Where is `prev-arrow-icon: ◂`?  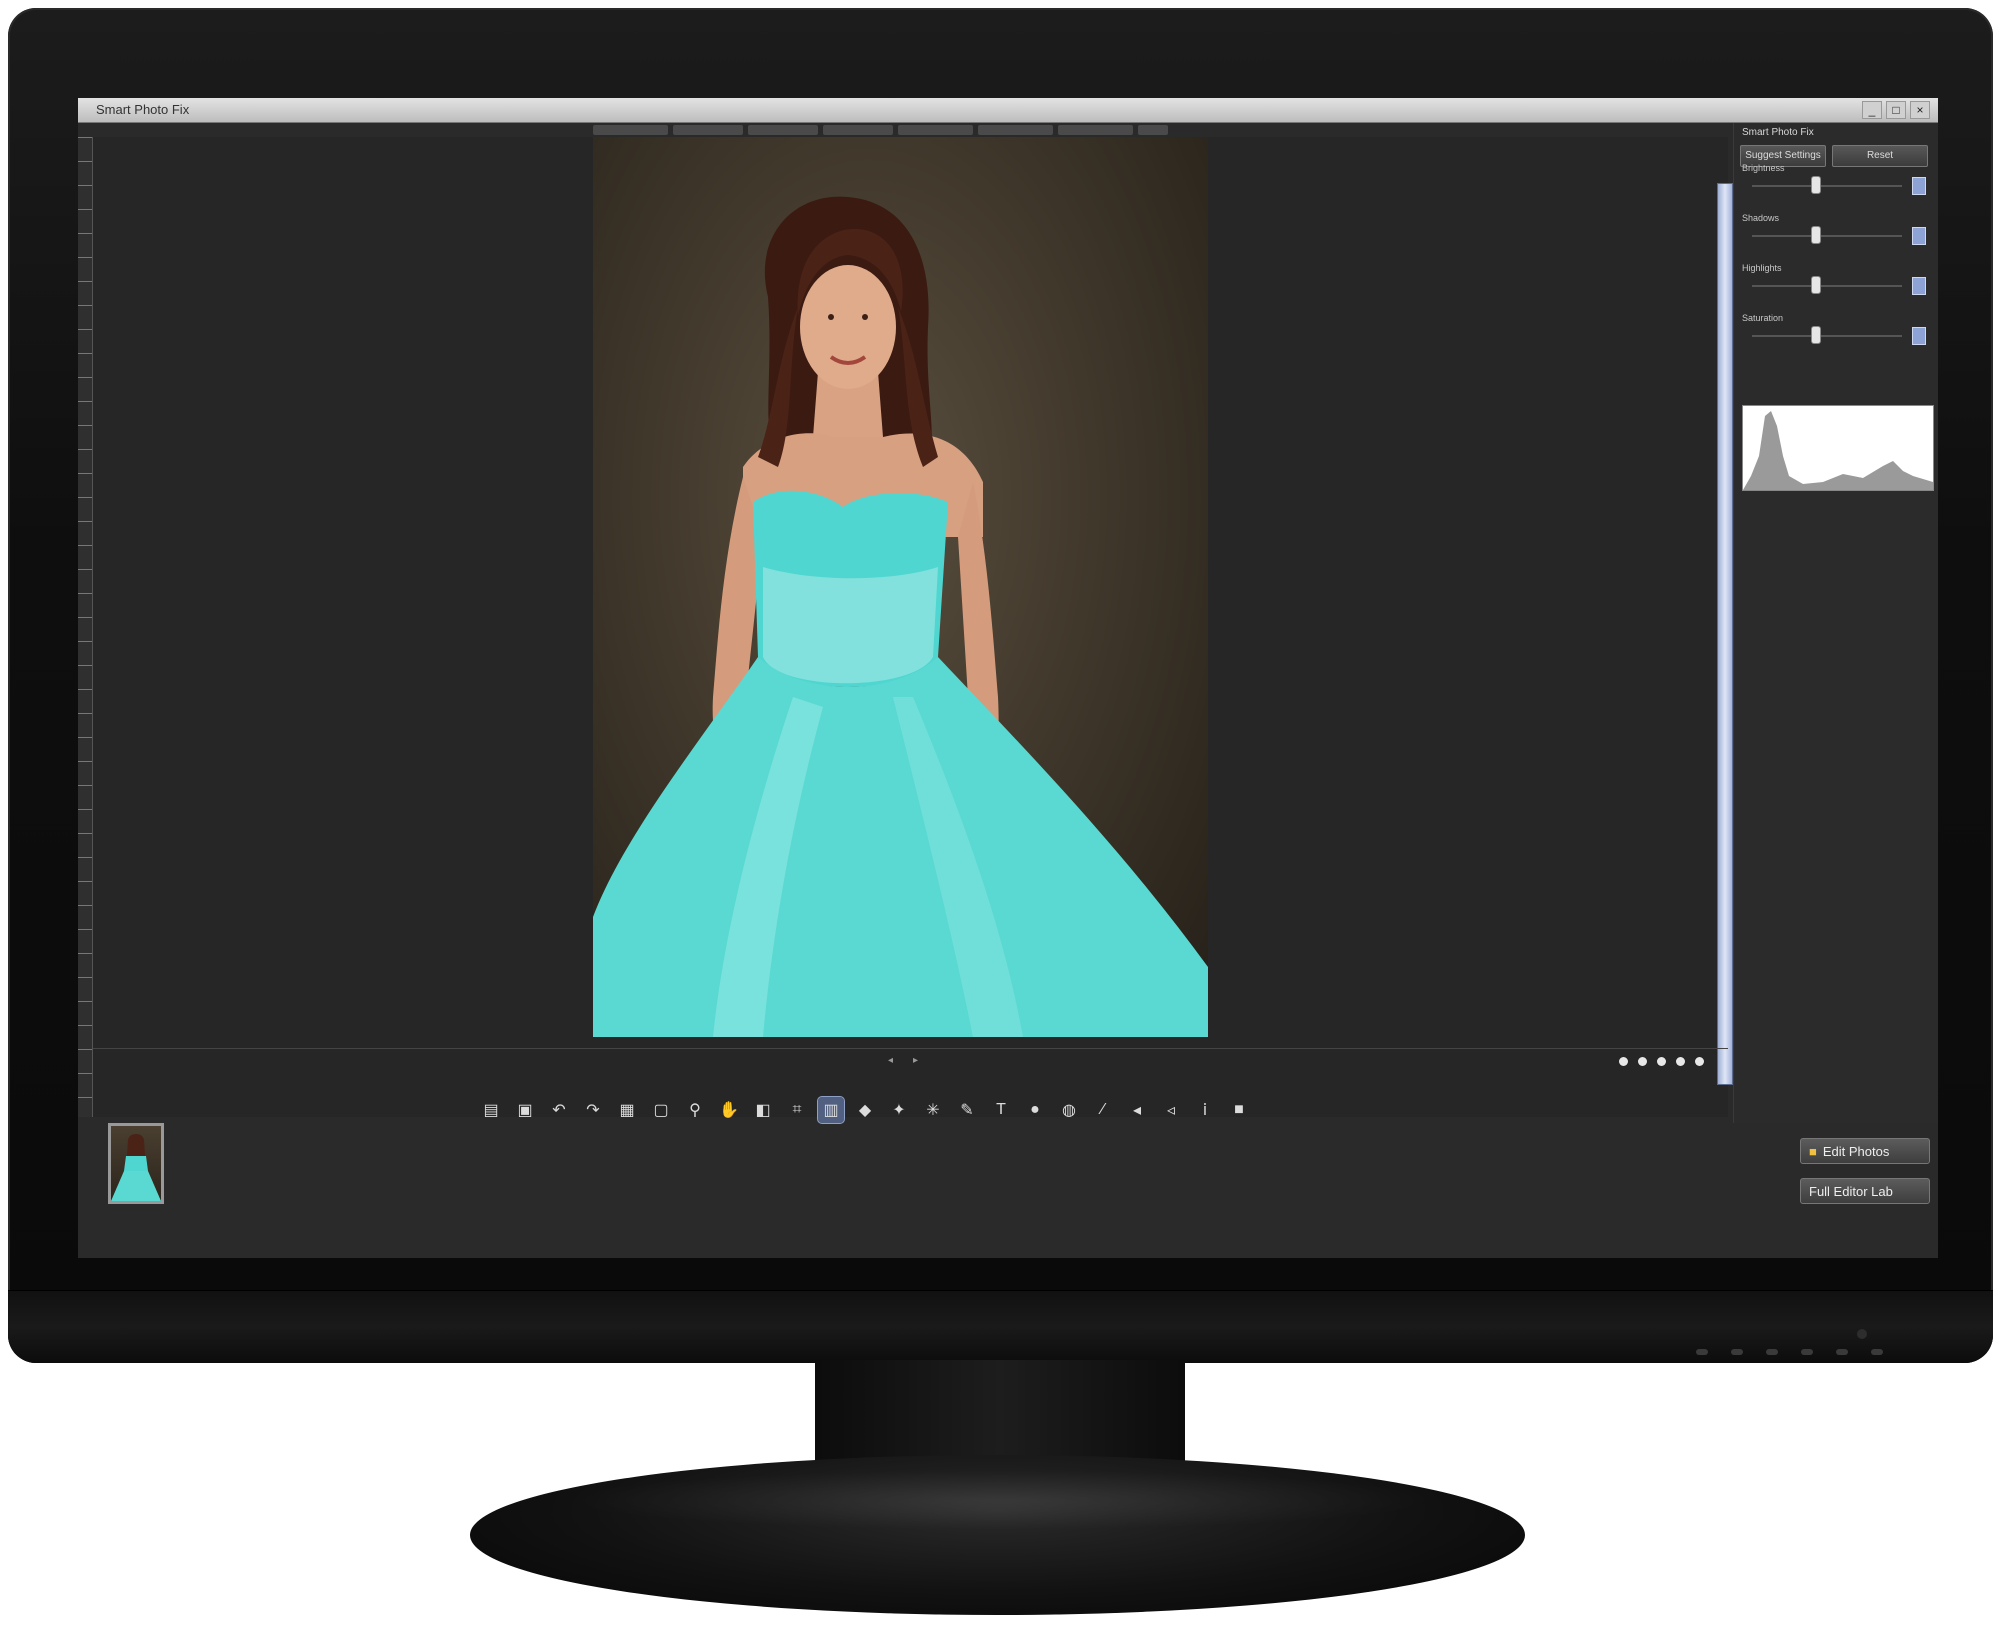 prev-arrow-icon: ◂ is located at coordinates (890, 1060).